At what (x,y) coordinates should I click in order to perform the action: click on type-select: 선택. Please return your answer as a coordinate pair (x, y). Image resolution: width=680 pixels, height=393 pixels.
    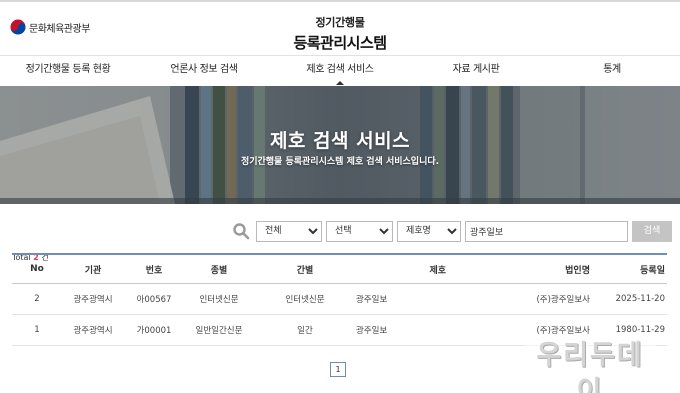
    Looking at the image, I should click on (359, 231).